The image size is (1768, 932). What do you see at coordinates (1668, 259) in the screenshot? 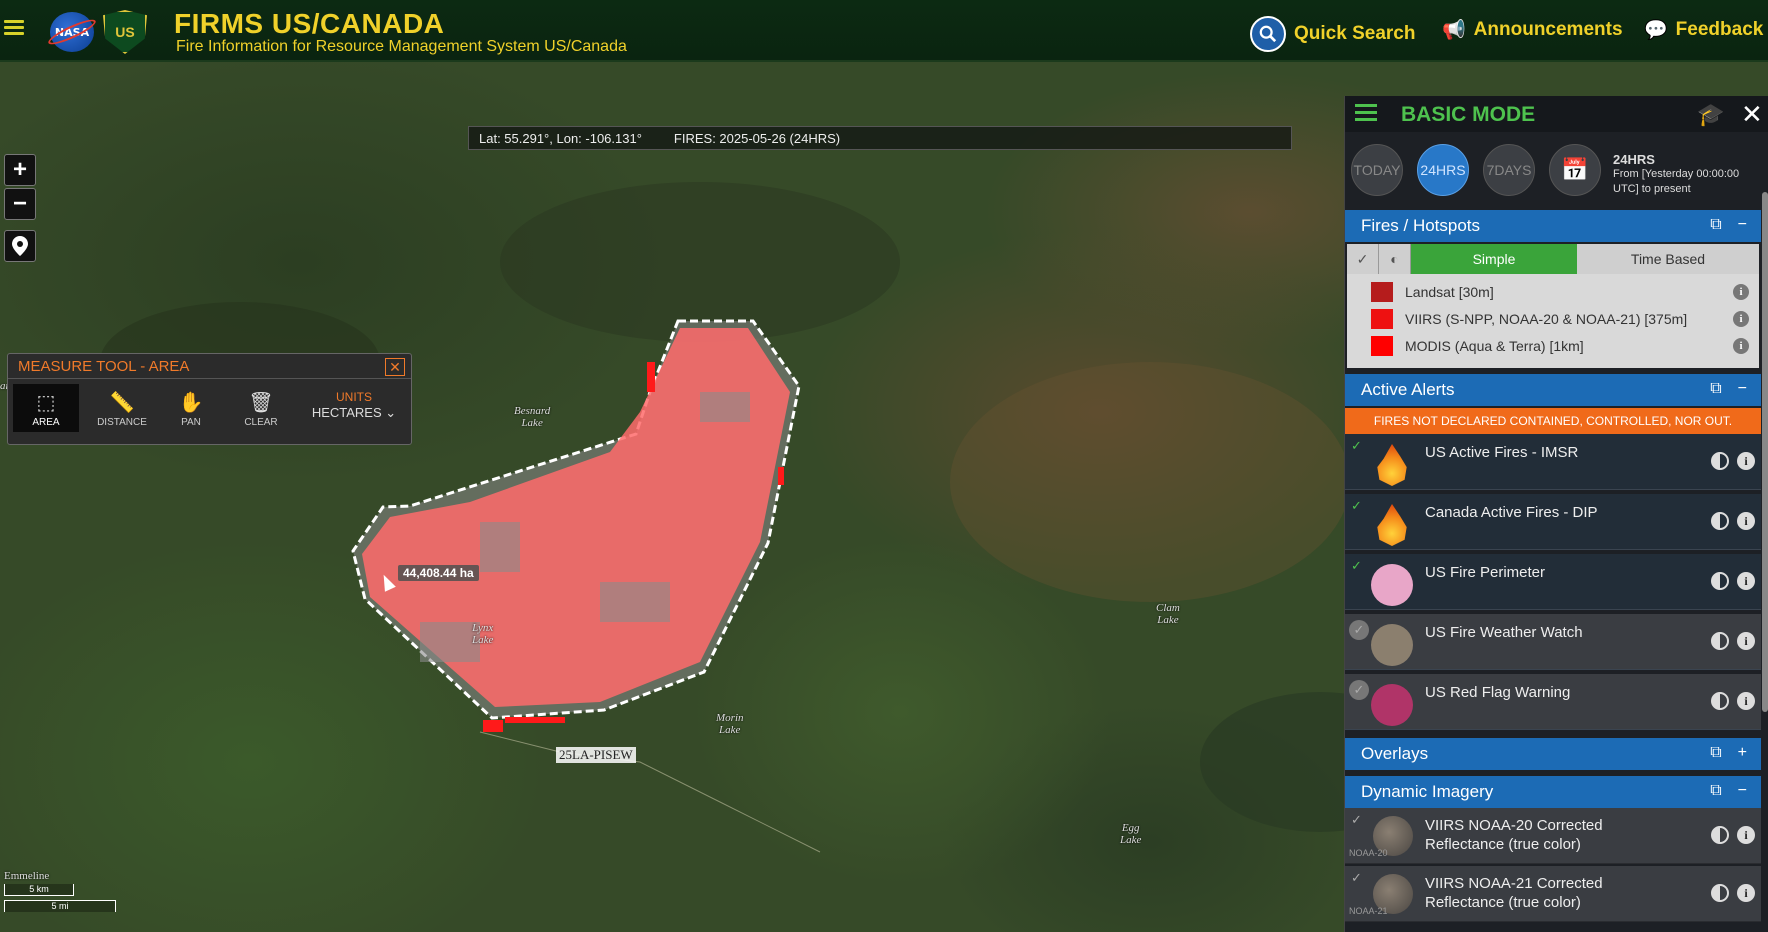
I see `tab-time-based: Time Based` at bounding box center [1668, 259].